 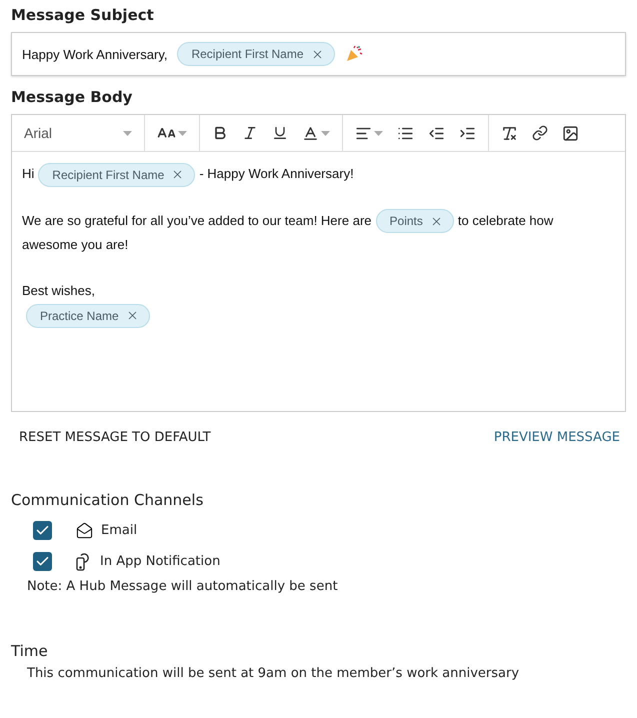 I want to click on italic-button, so click(x=250, y=133).